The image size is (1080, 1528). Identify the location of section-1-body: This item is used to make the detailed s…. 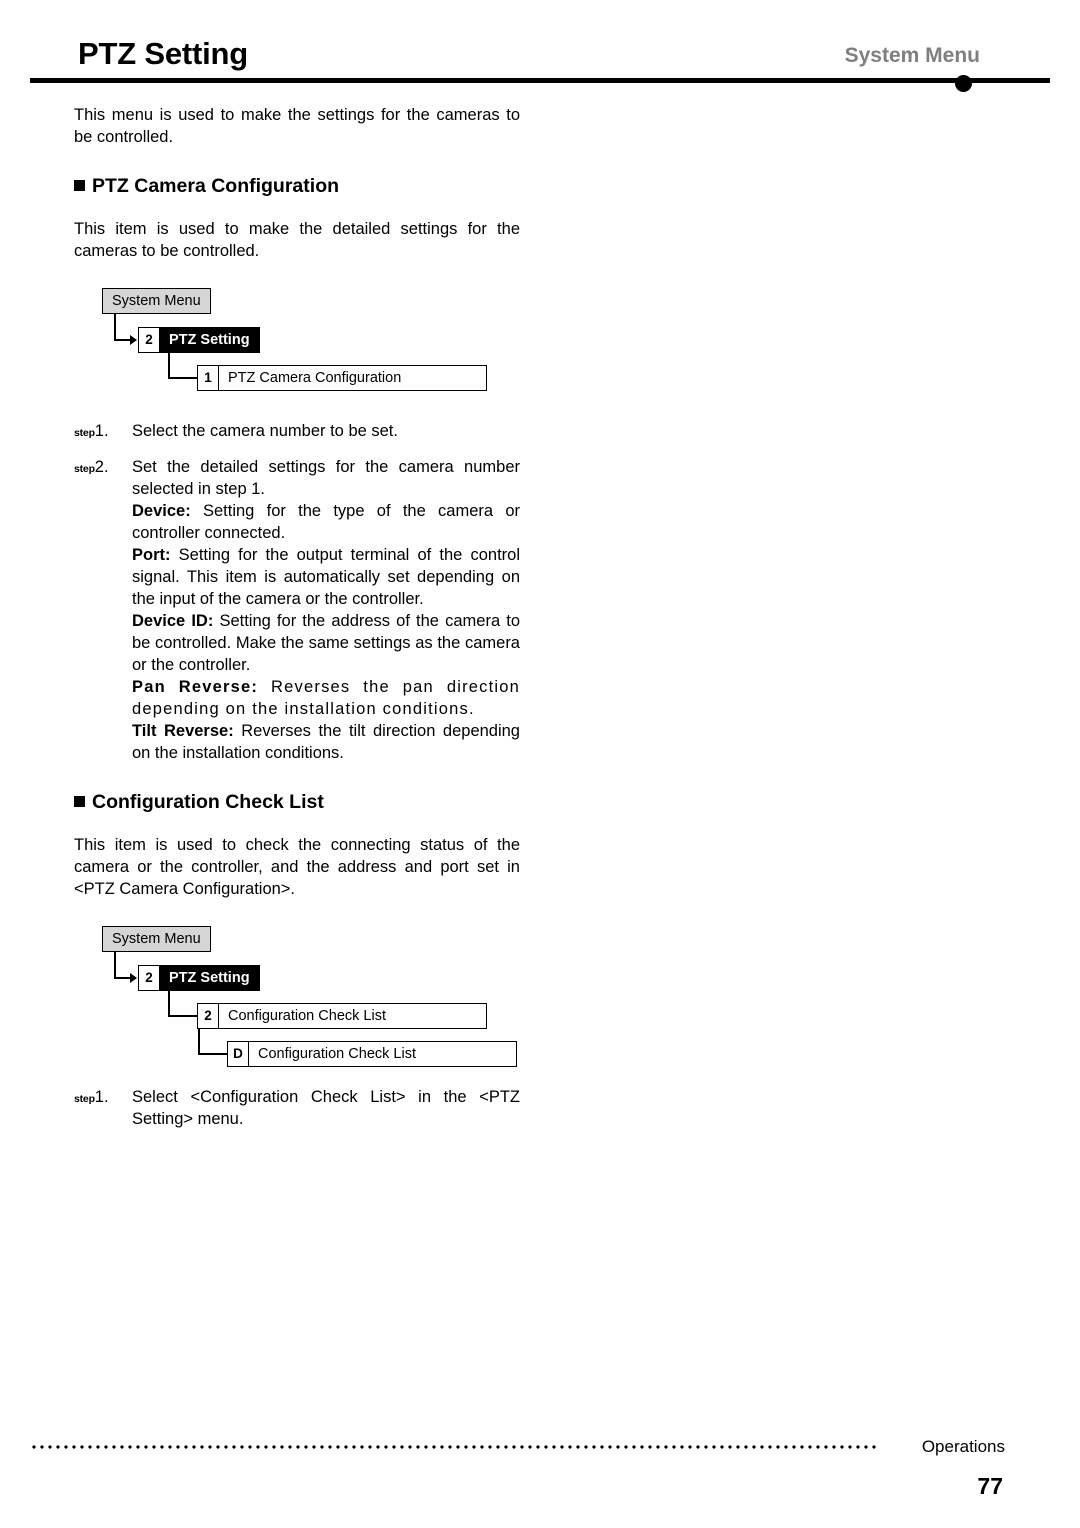
(297, 240).